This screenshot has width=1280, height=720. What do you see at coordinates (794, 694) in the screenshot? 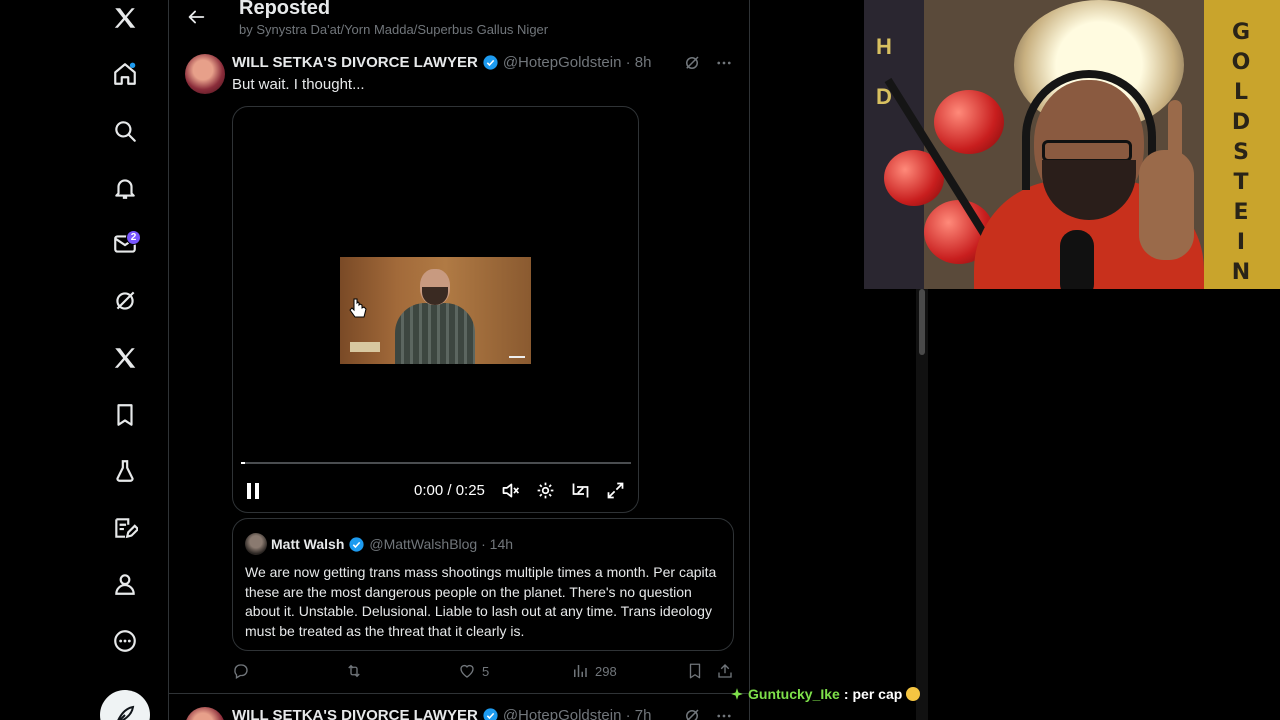
I see `chat-username: Guntucky_Ike` at bounding box center [794, 694].